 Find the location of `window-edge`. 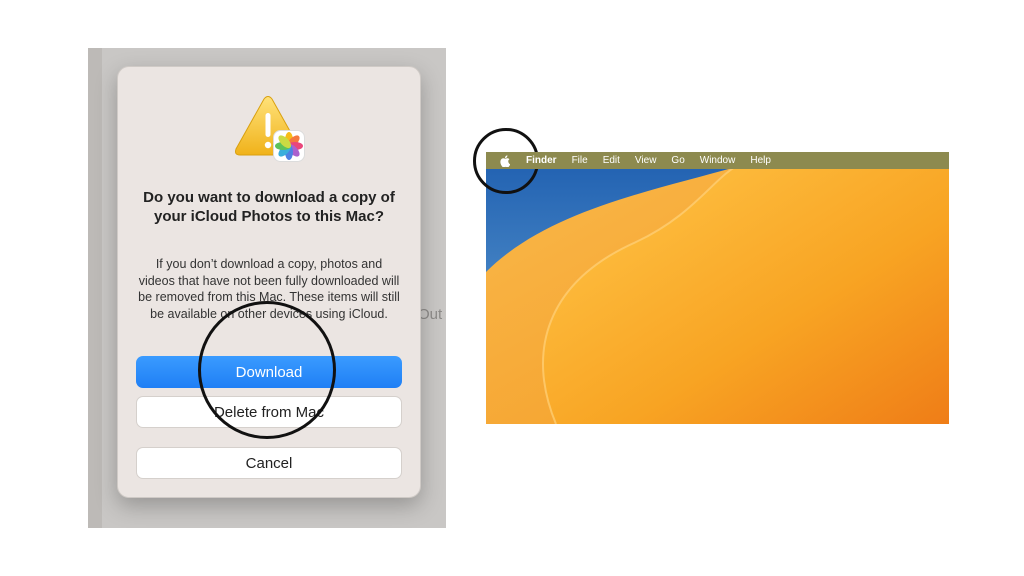

window-edge is located at coordinates (95, 288).